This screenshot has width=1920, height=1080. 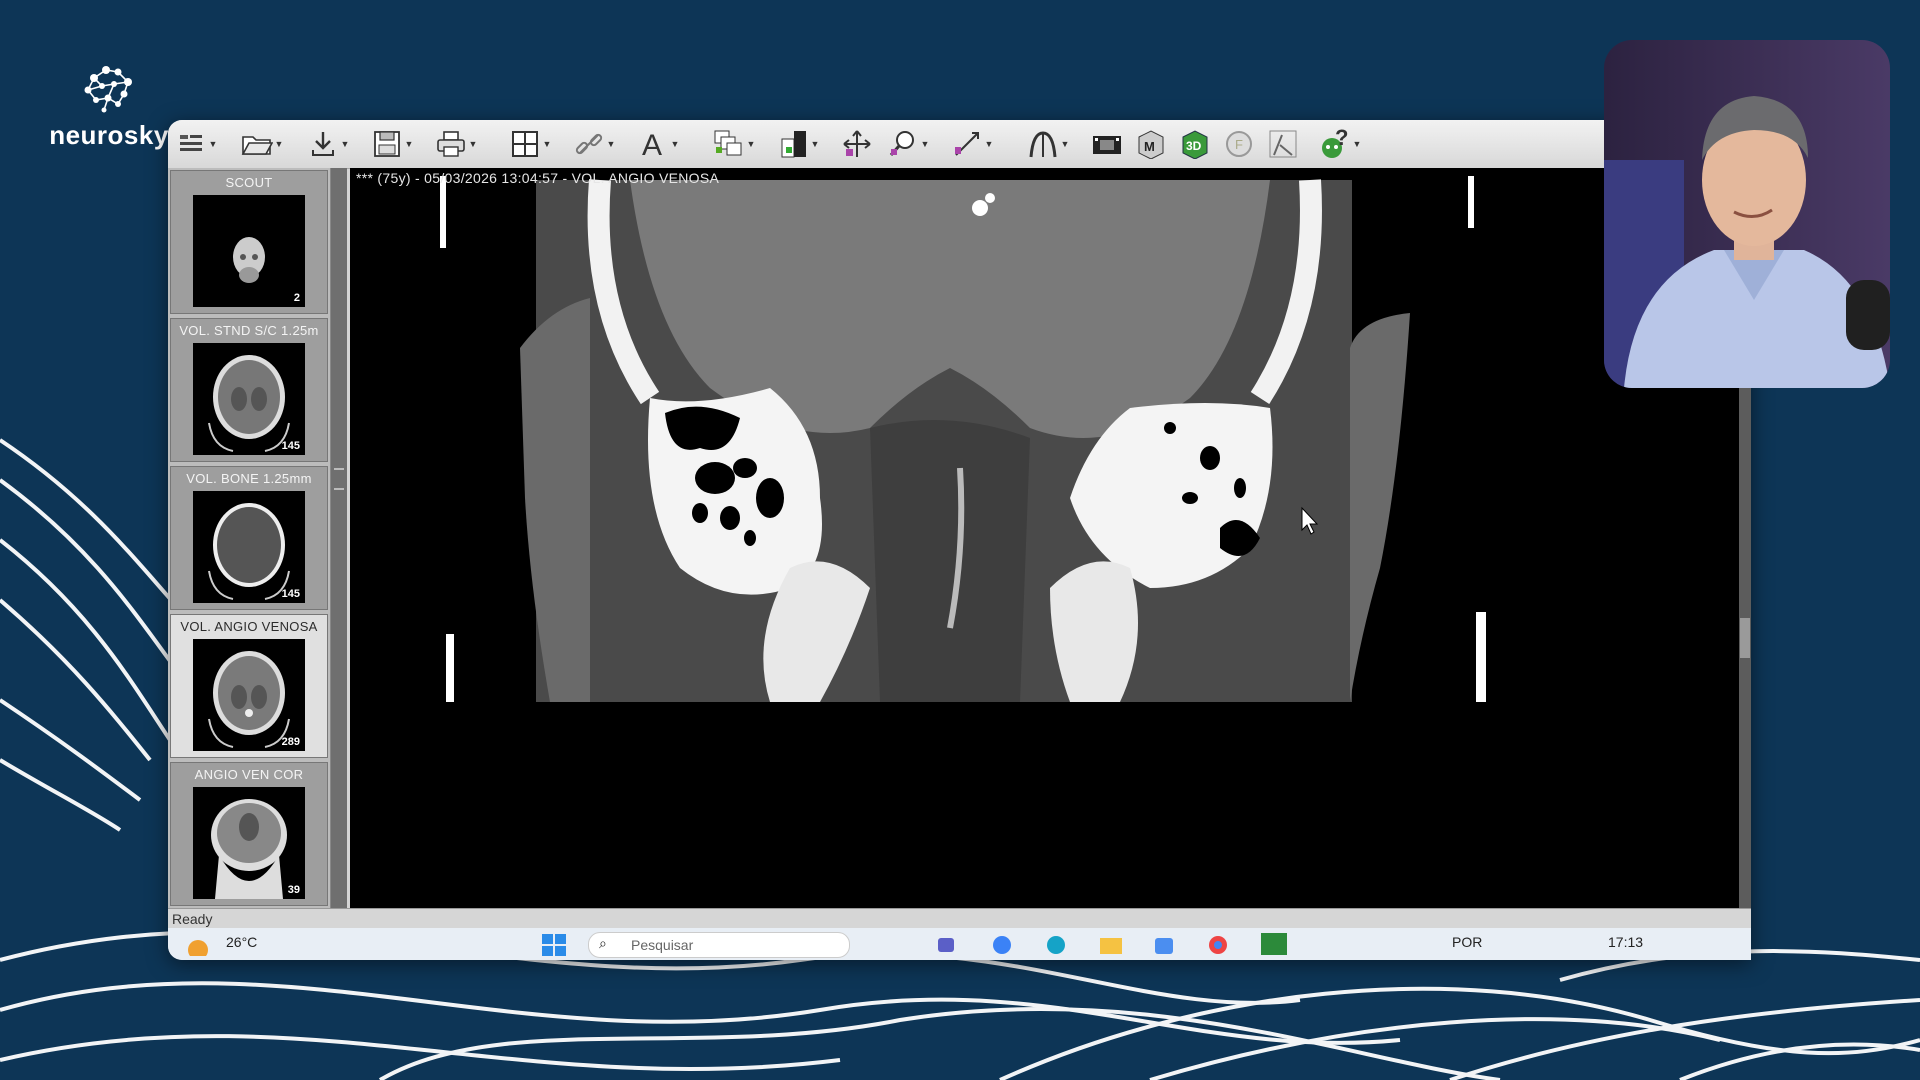 I want to click on copy-series-dropdown-arrow: ▼, so click(x=751, y=144).